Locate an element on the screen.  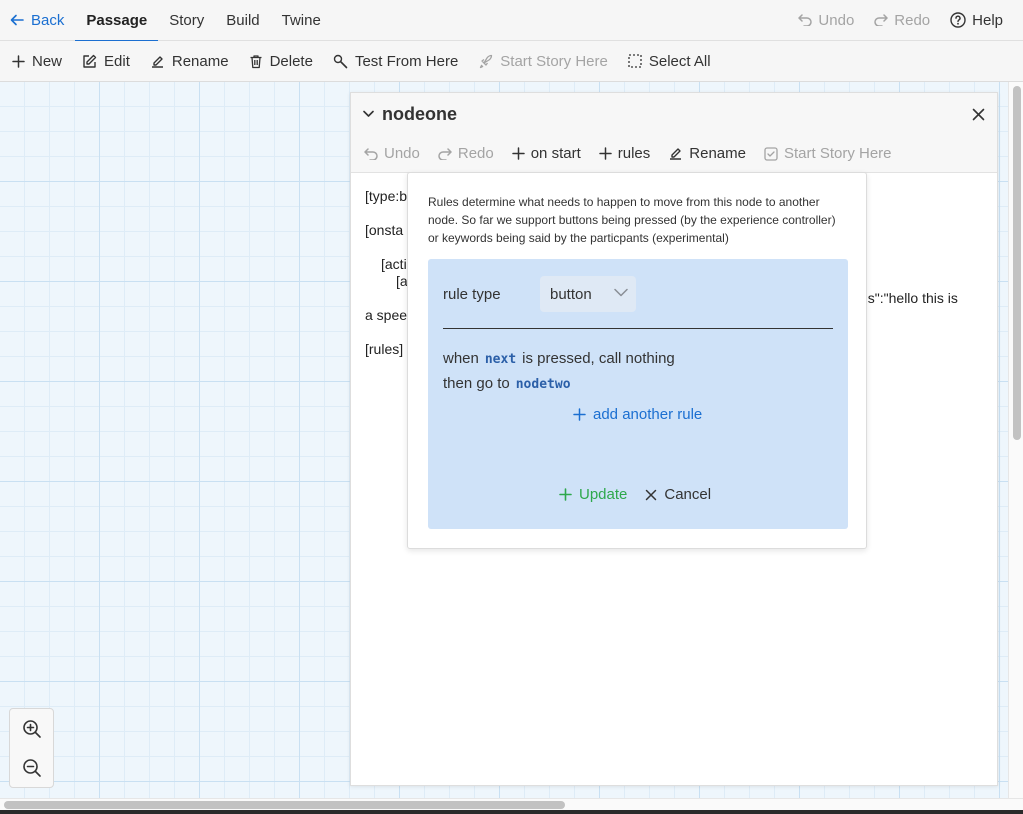
zoom-out-button is located at coordinates (31, 767).